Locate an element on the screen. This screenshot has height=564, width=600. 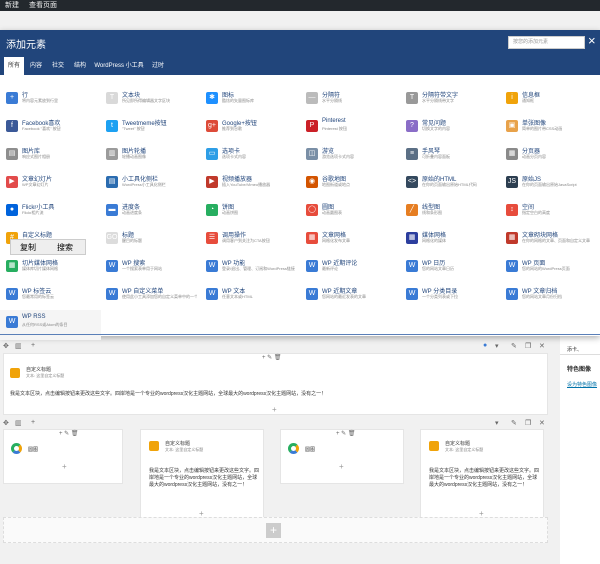
element-item: ▬ 进度条 动画进度条 is located at coordinates (149, 211).